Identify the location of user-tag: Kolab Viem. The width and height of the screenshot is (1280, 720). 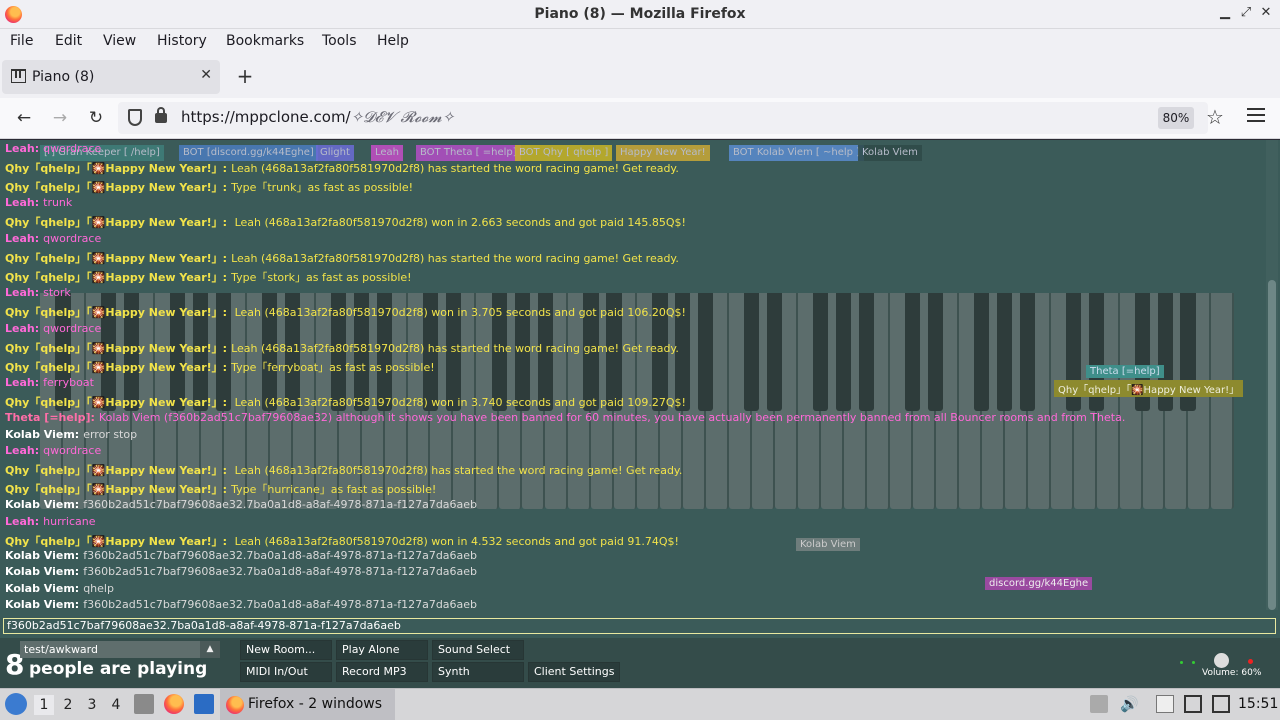
(890, 153).